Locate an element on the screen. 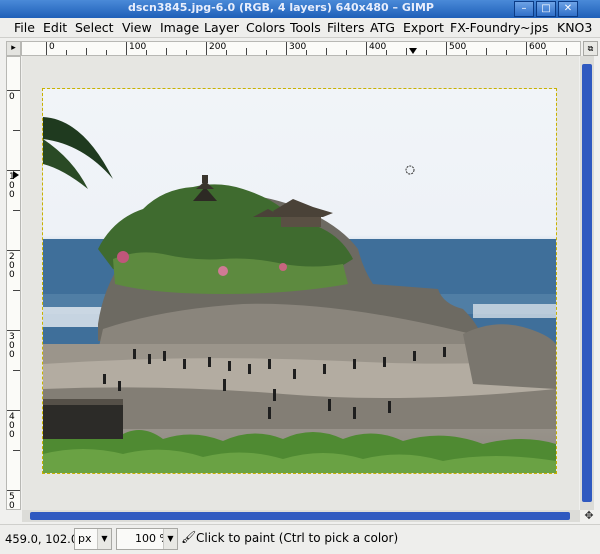  menu-filters: Filters is located at coordinates (345, 27).